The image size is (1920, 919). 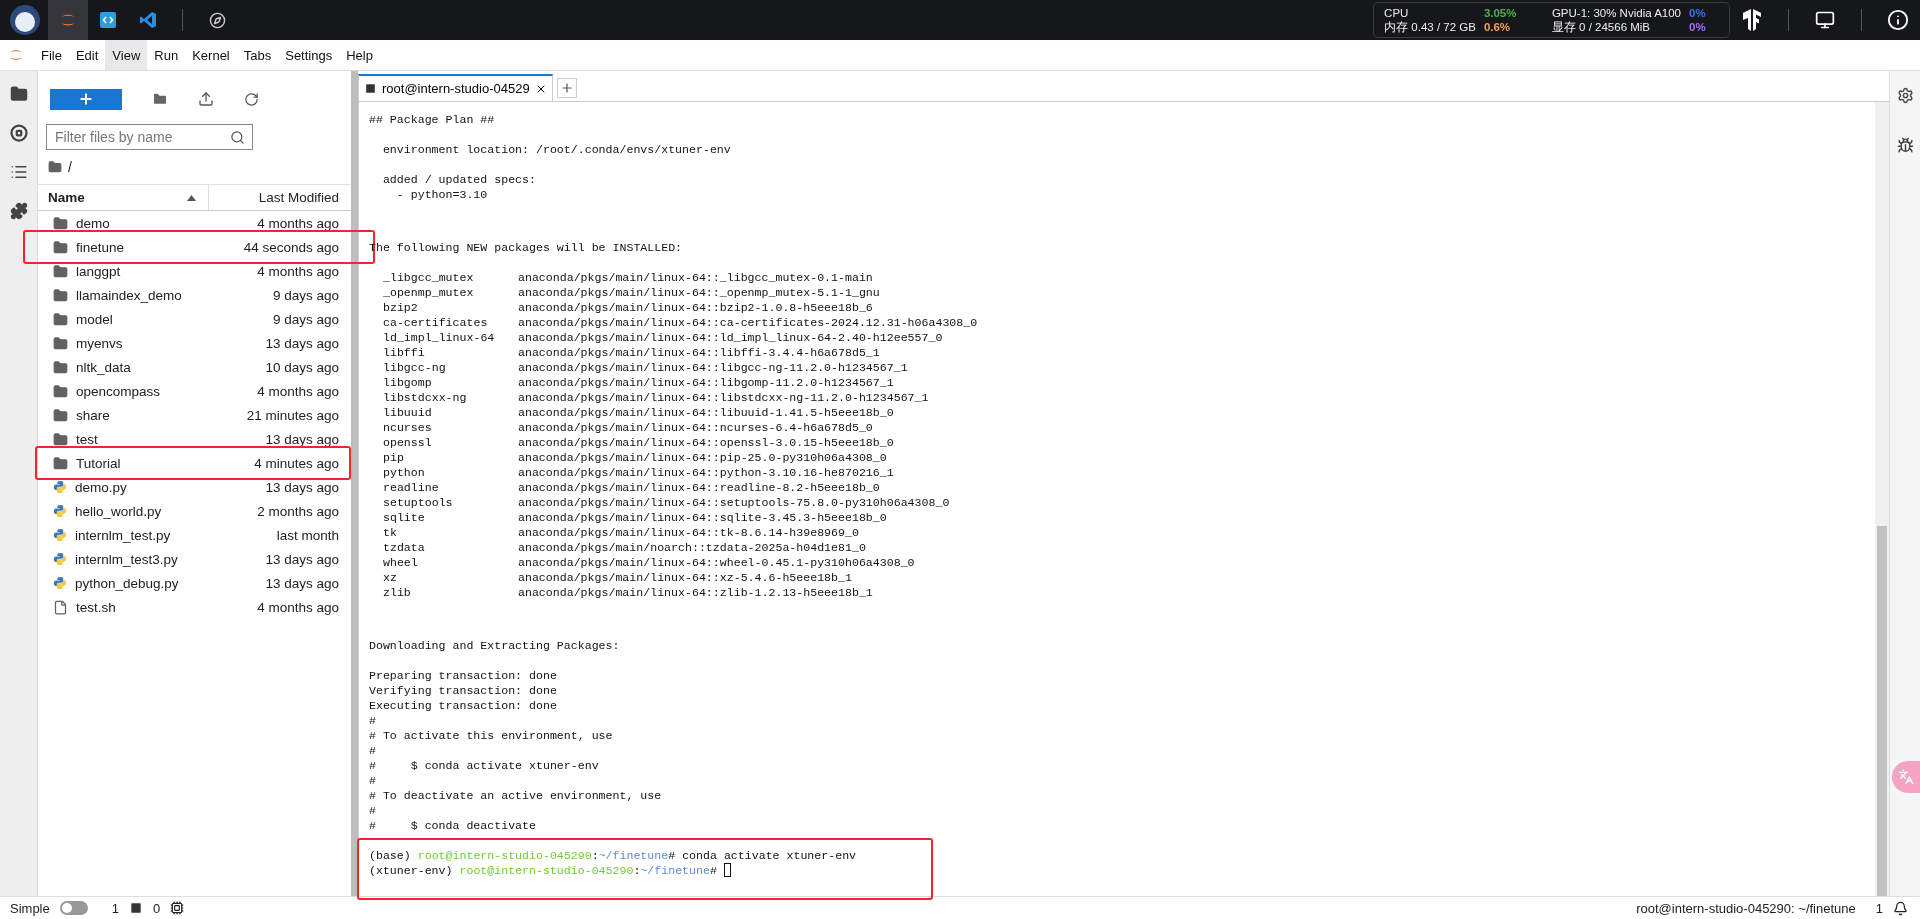 What do you see at coordinates (1601, 27) in the screenshot?
I see `resource-label: 显存 0 / 24566 MiB` at bounding box center [1601, 27].